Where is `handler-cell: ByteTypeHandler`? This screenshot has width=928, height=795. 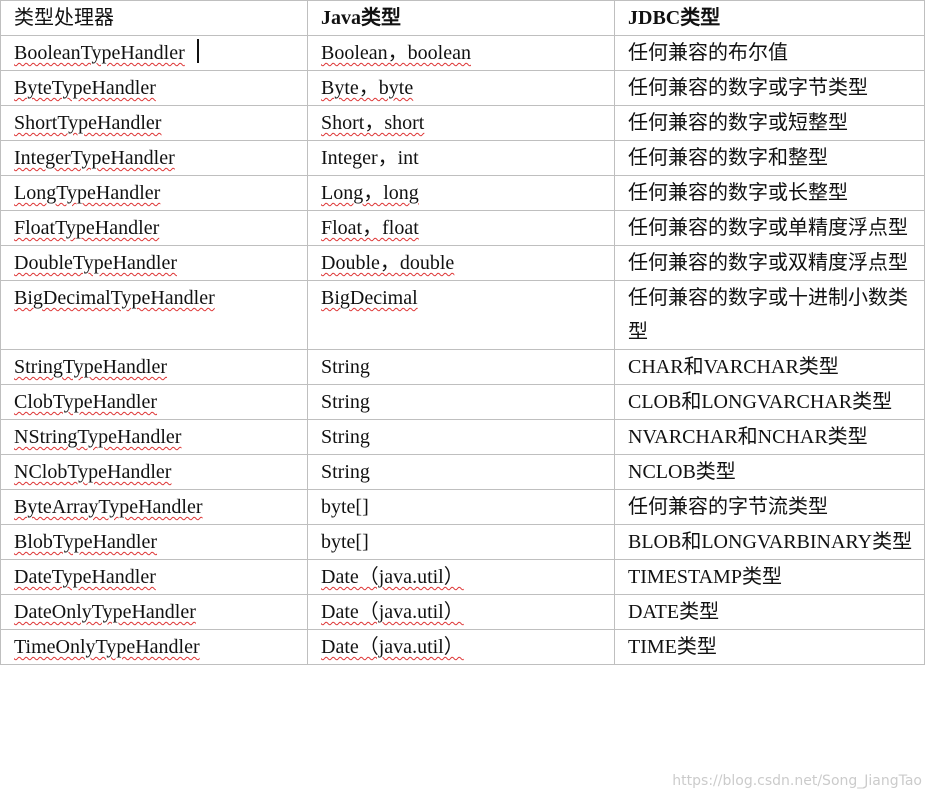 handler-cell: ByteTypeHandler is located at coordinates (154, 88).